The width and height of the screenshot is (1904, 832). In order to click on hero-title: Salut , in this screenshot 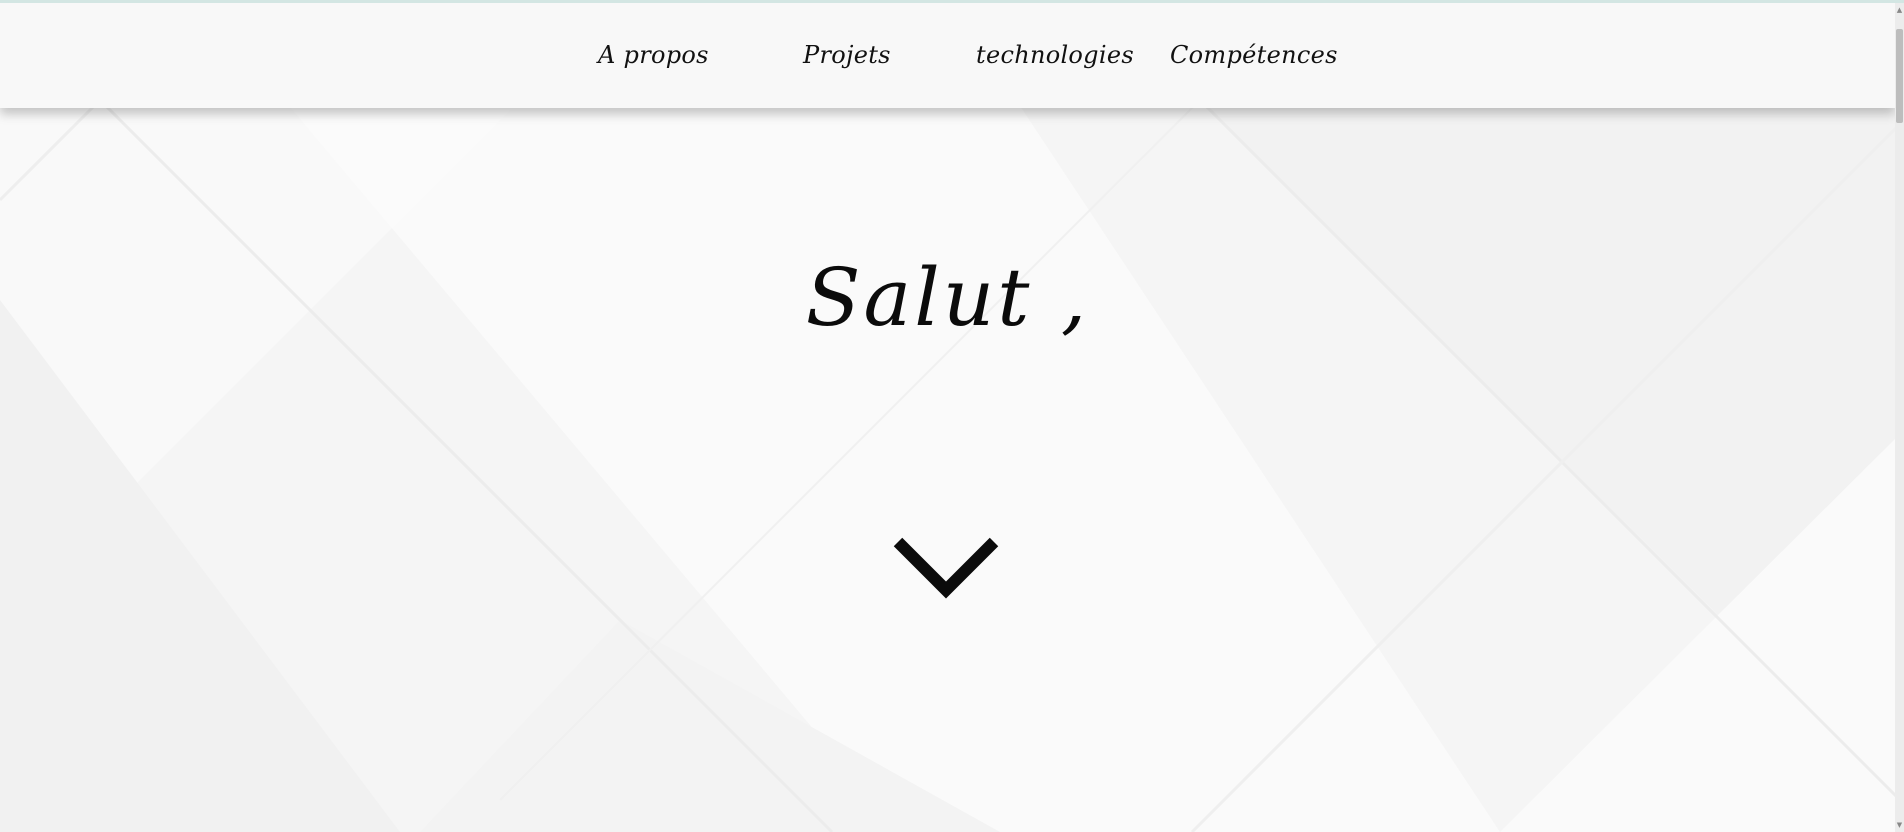, I will do `click(947, 297)`.